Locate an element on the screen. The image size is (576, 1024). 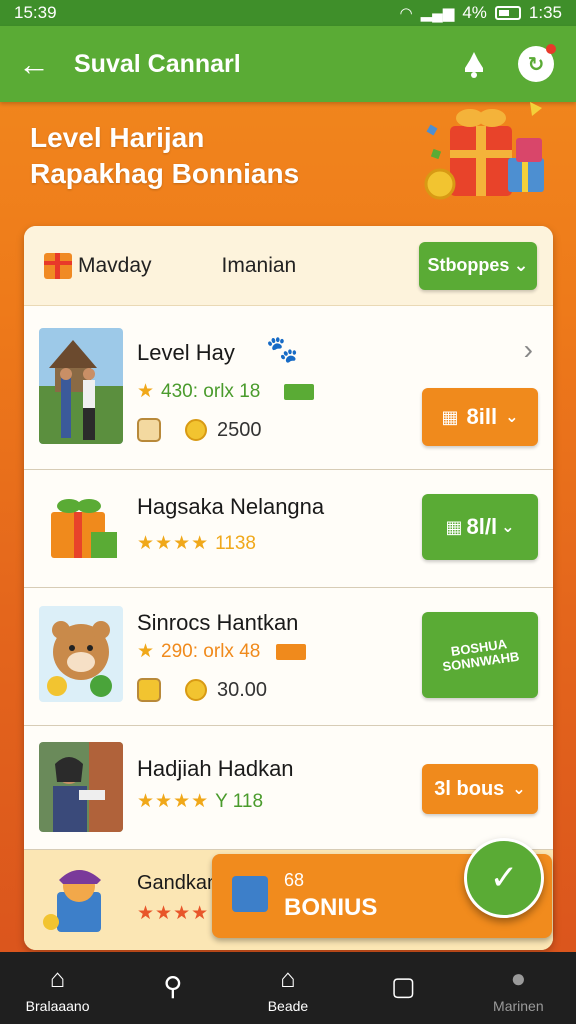
list-item-meta-text: 290: orlx 48 is located at coordinates (211, 651).